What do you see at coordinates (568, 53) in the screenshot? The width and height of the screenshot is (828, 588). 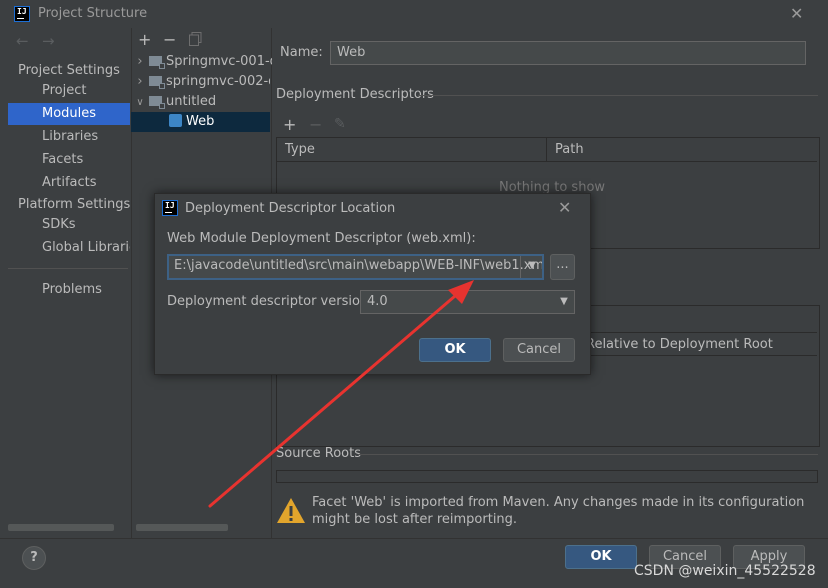 I see `facet-name-input: Web` at bounding box center [568, 53].